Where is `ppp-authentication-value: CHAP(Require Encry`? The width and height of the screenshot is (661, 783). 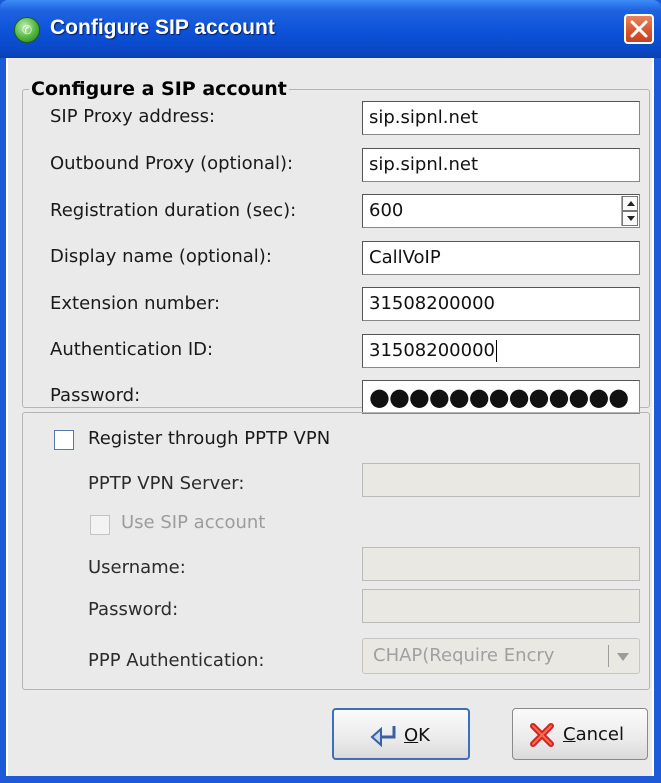 ppp-authentication-value: CHAP(Require Encry is located at coordinates (464, 655).